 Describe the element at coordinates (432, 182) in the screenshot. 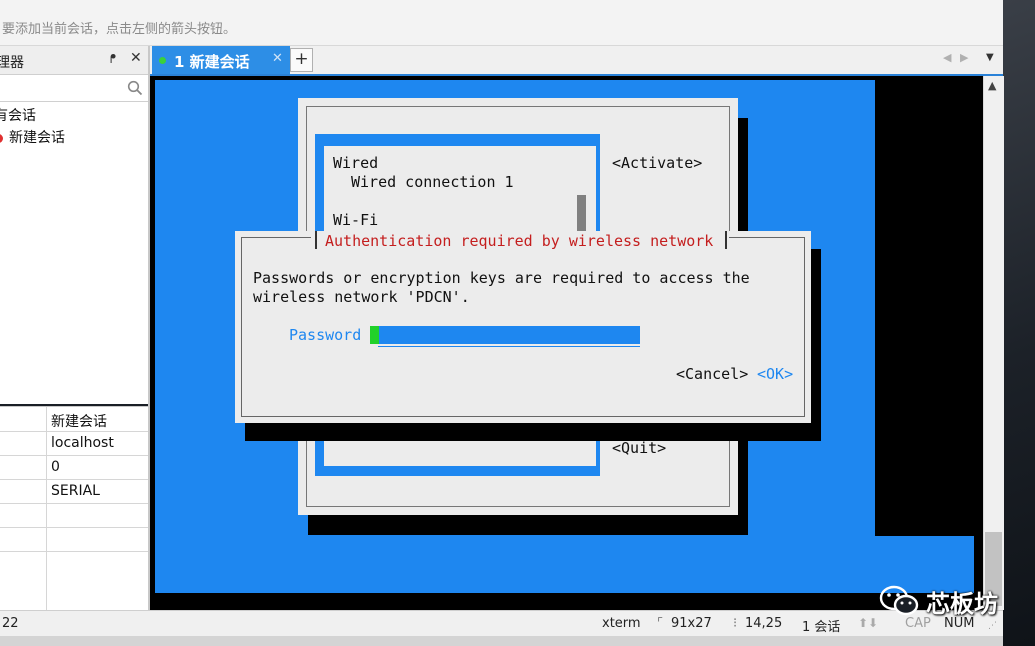

I see `list-item-wired-connection: Wired connection 1` at that location.